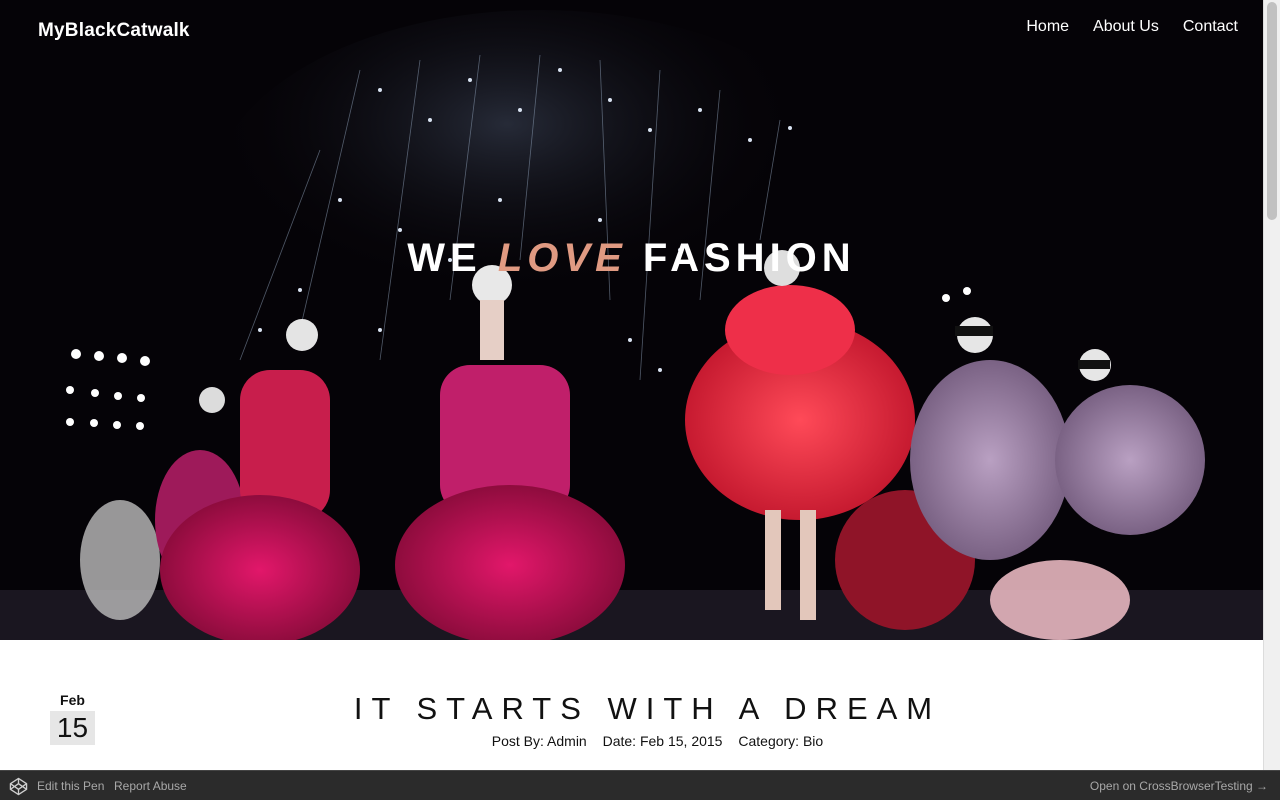  Describe the element at coordinates (444, 258) in the screenshot. I see `hero-title-word-1: WE` at that location.